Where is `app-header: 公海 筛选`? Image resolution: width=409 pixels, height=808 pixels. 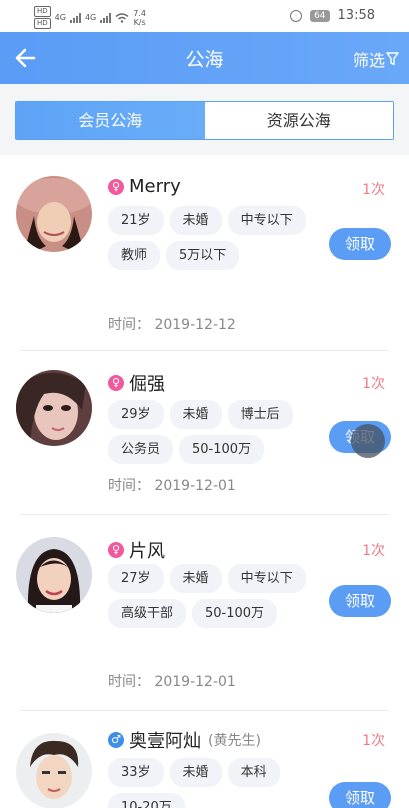 app-header: 公海 筛选 is located at coordinates (204, 58).